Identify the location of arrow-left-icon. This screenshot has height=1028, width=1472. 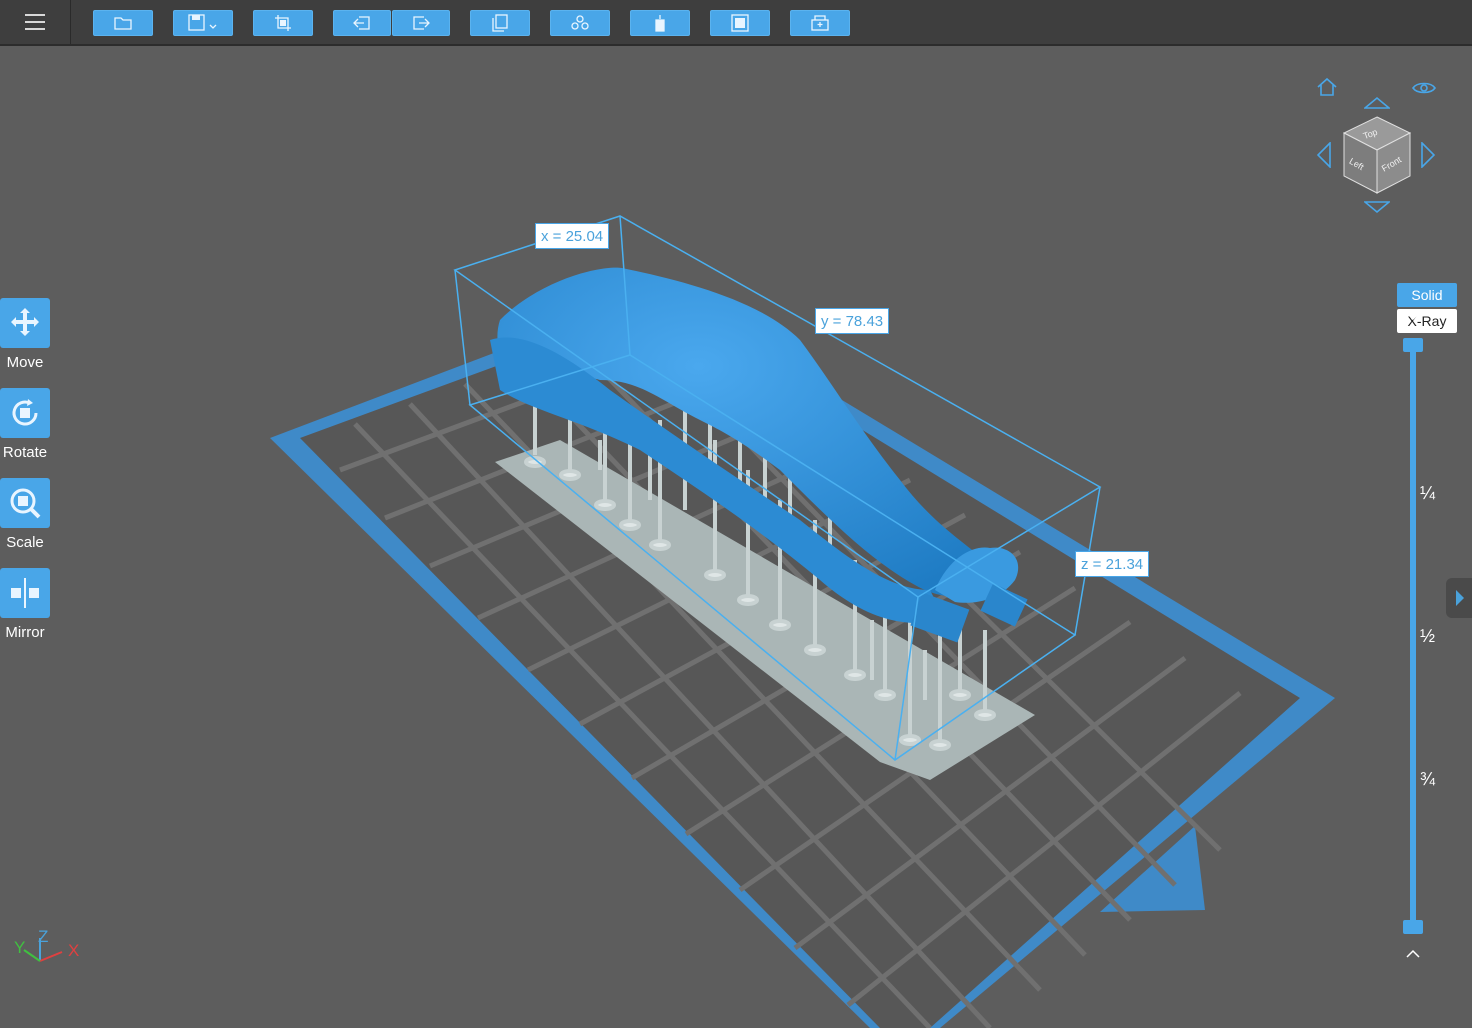
(361, 23).